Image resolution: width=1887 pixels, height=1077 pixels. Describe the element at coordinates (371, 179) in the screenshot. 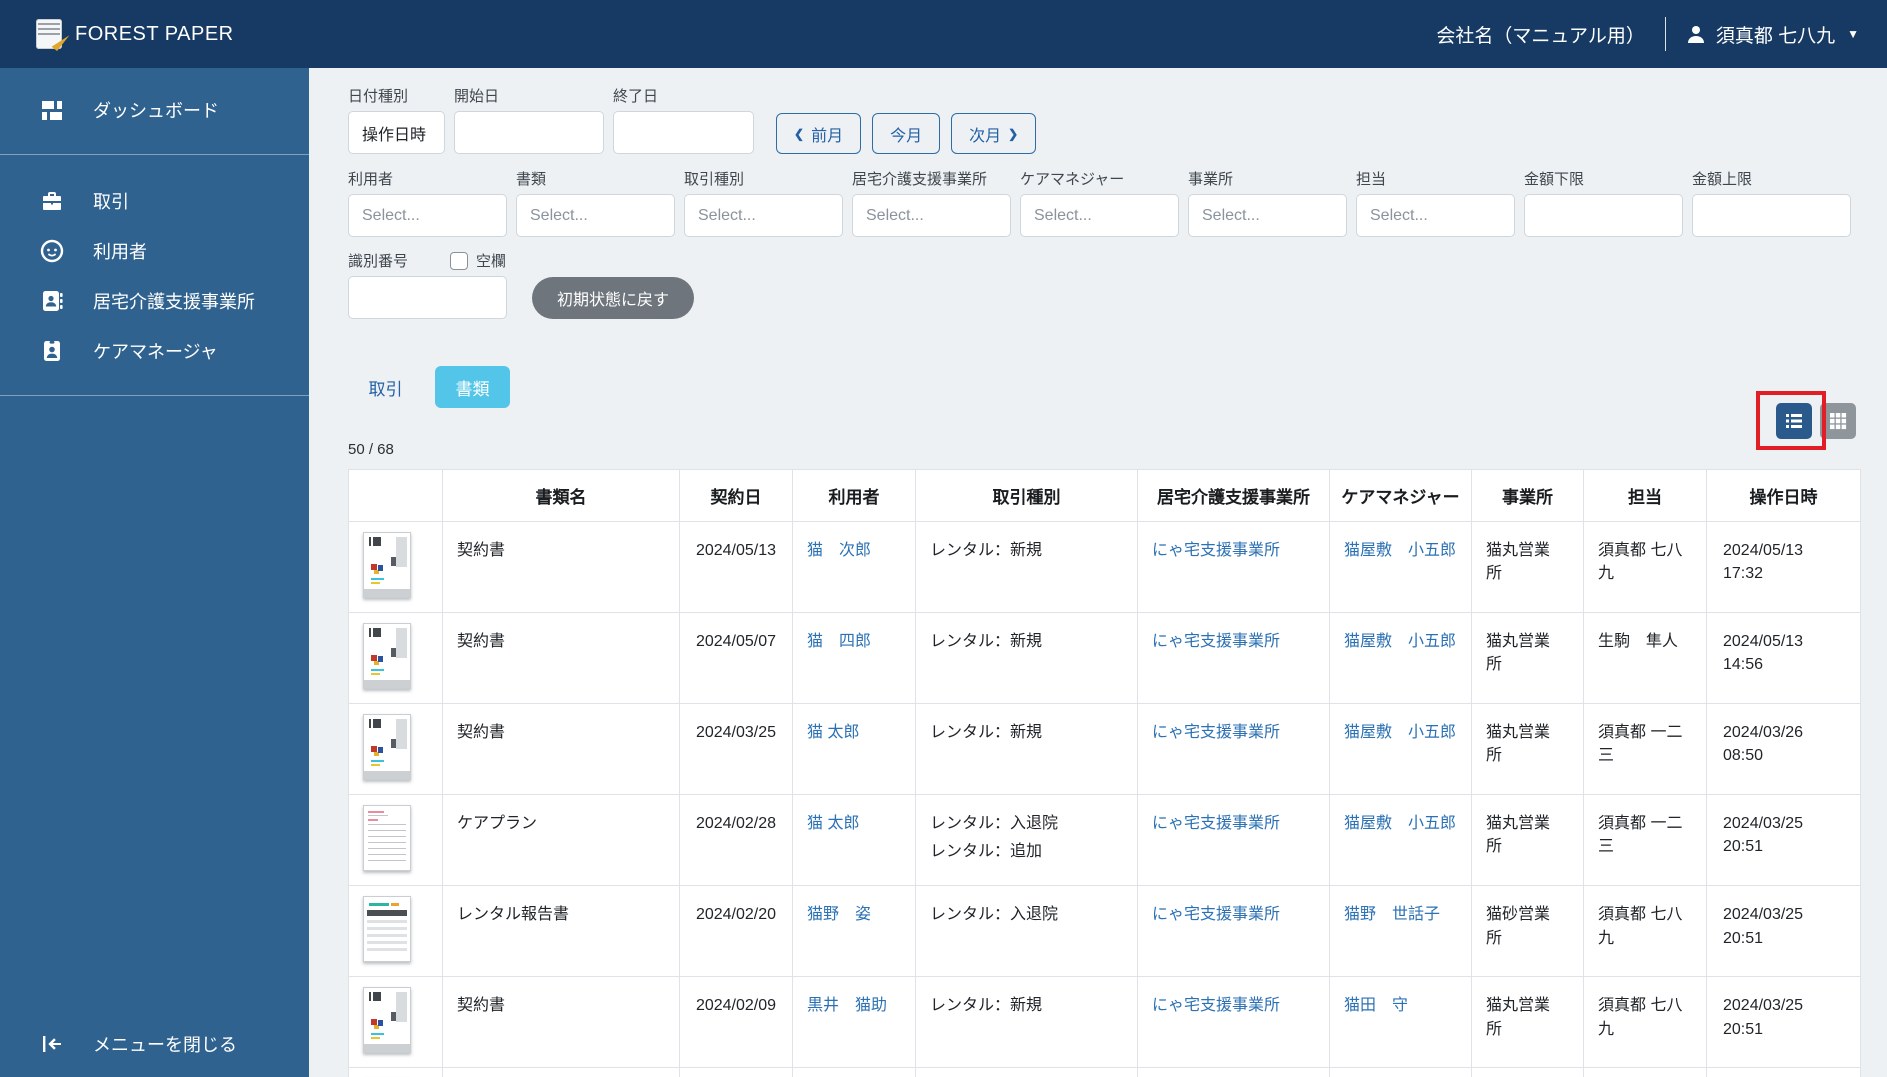

I see `user-filter-label: 利用者` at that location.